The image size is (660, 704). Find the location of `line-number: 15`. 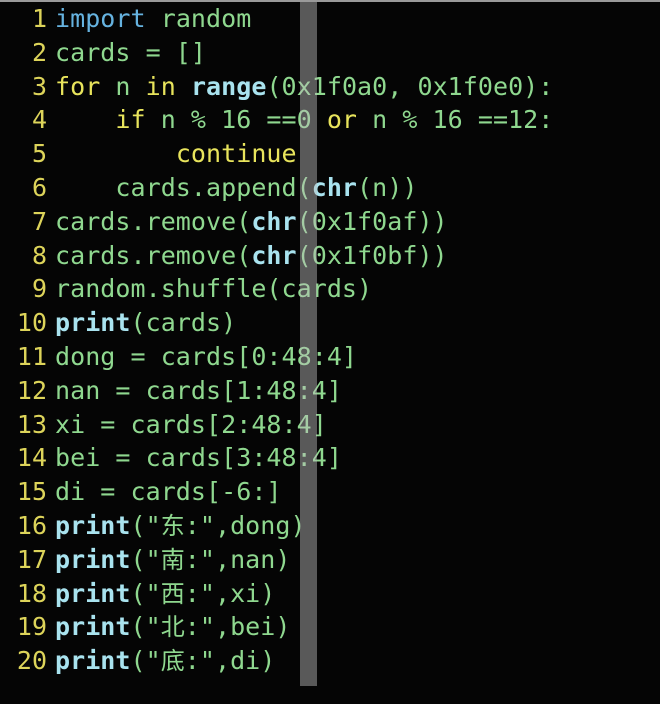

line-number: 15 is located at coordinates (31, 492).